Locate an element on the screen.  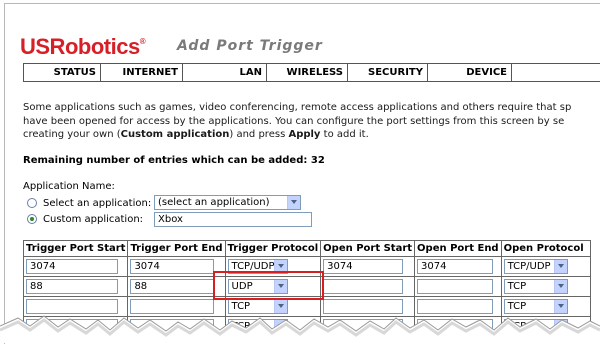
page-title: Add Port Trigger is located at coordinates (250, 46).